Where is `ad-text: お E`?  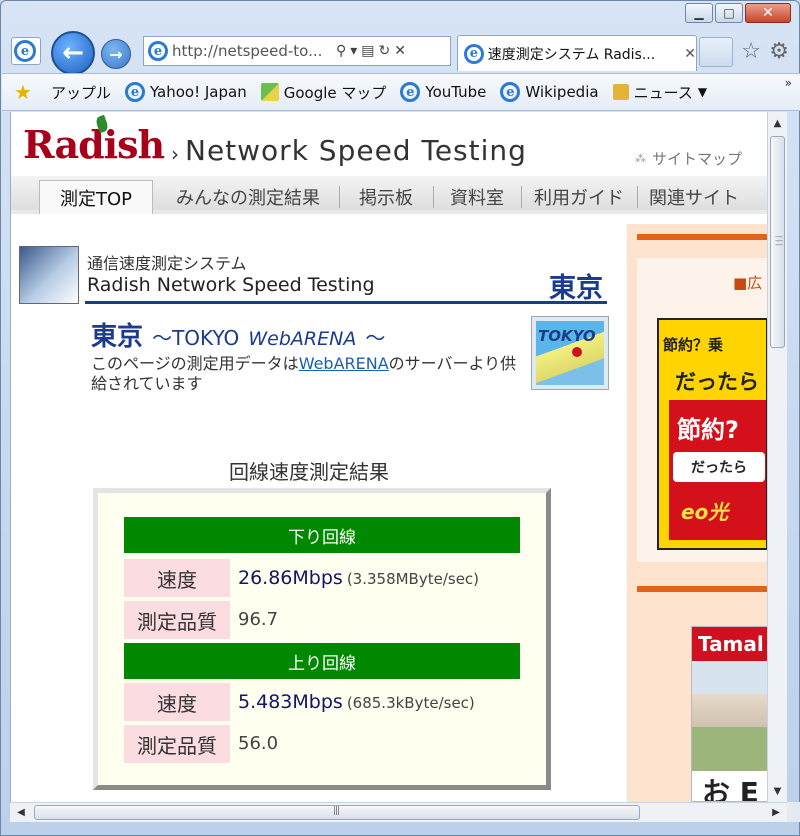 ad-text: お E is located at coordinates (730, 789).